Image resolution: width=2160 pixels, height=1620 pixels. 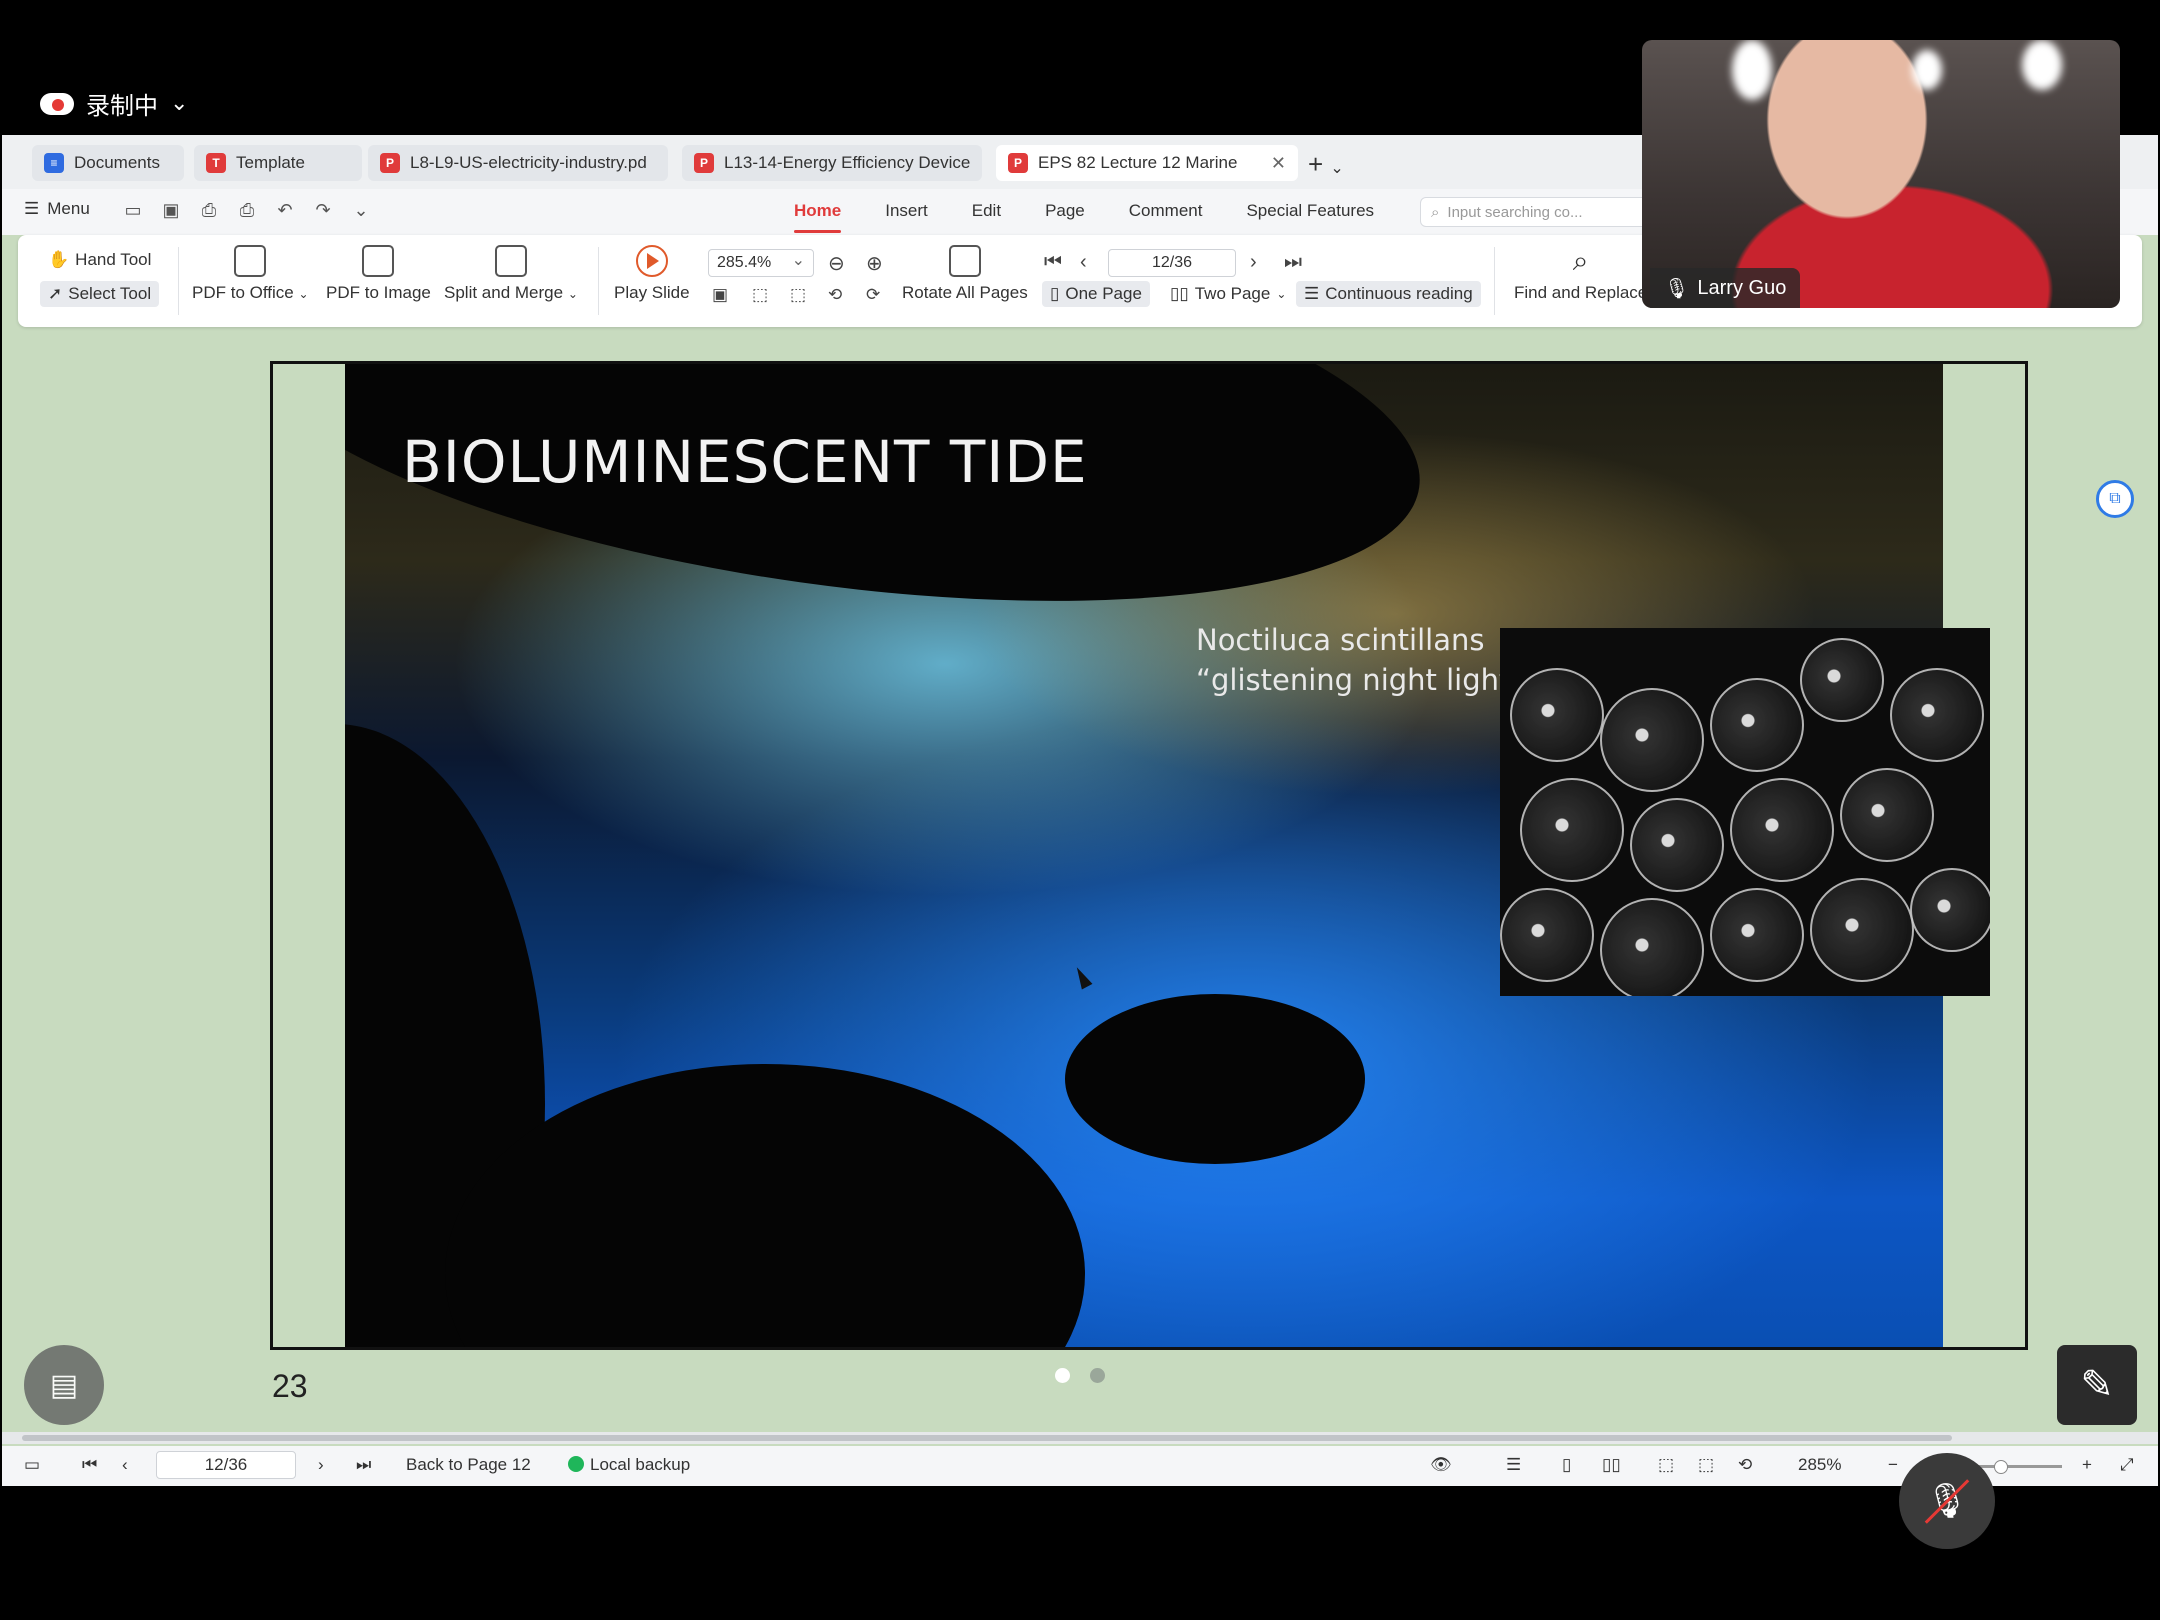 I want to click on pdf-to-office-button: PDF to Office ⌄, so click(x=250, y=274).